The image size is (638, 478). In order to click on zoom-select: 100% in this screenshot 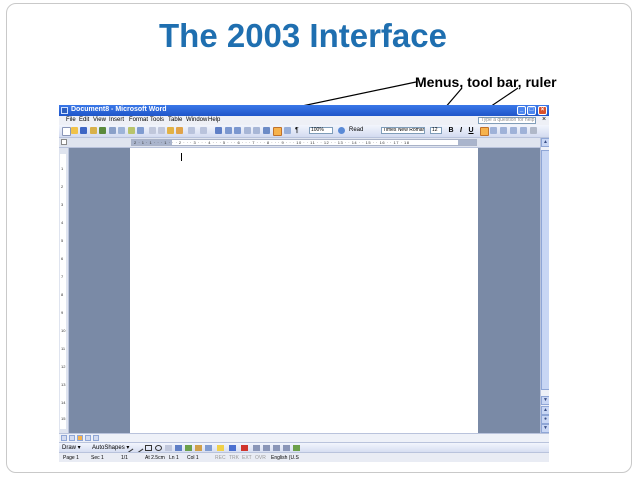, I will do `click(321, 130)`.